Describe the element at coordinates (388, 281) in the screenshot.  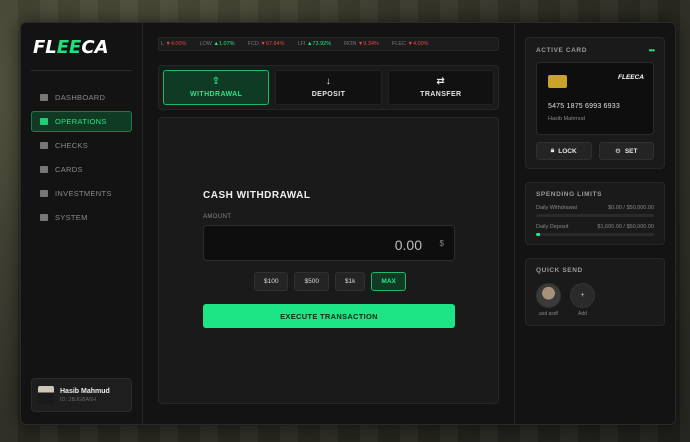
I see `quick-amount-max-button: MAX` at that location.